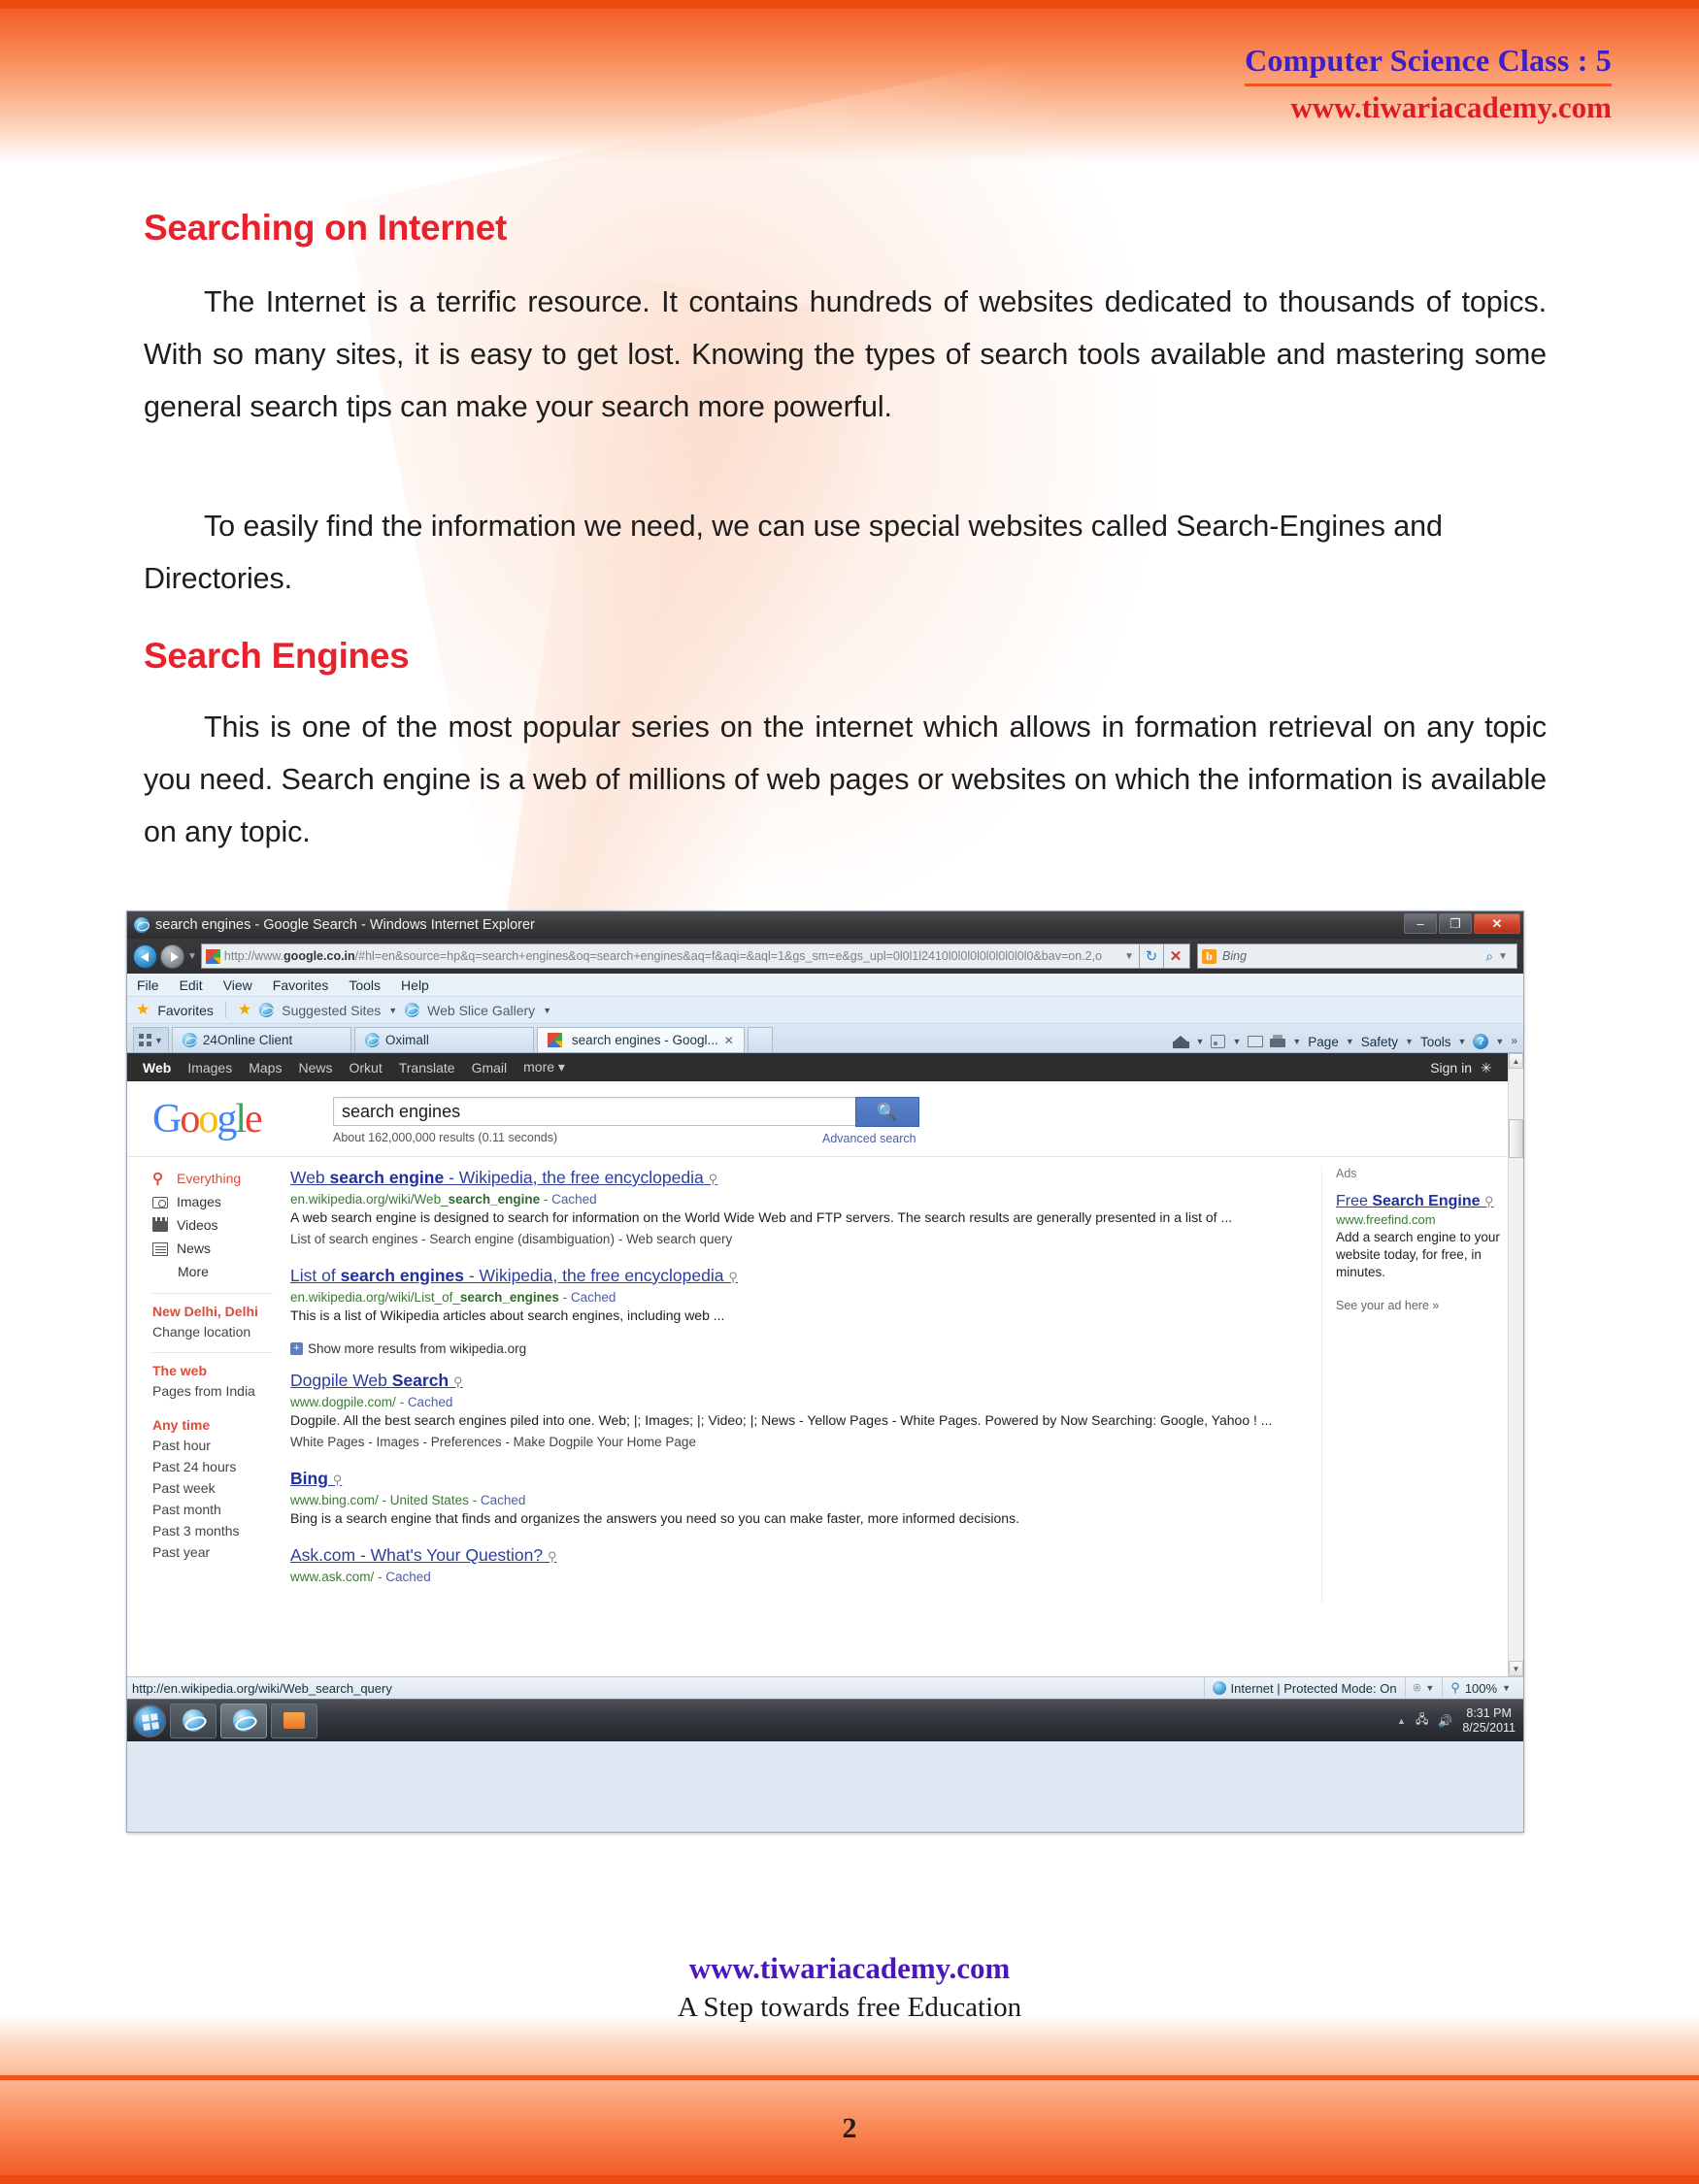 Image resolution: width=1699 pixels, height=2184 pixels. Describe the element at coordinates (427, 1067) in the screenshot. I see `gnav-translate: Translate` at that location.